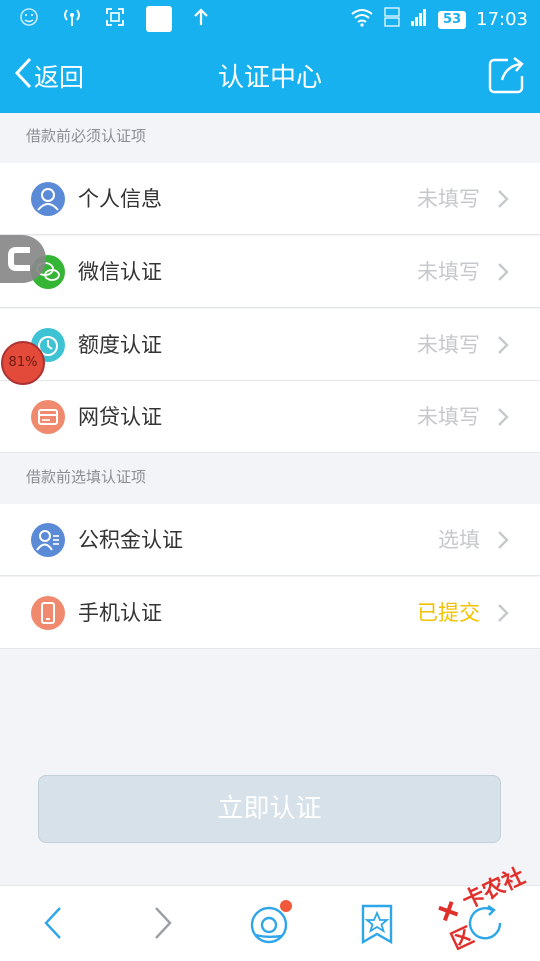 This screenshot has width=540, height=961. Describe the element at coordinates (270, 417) in the screenshot. I see `row-online-loan: 网贷认证 未填写` at that location.